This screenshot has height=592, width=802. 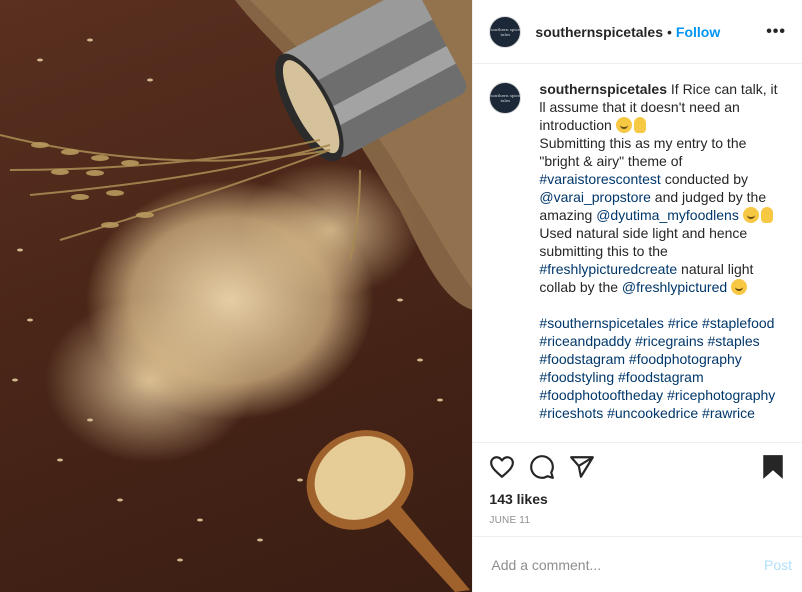 I want to click on avatar-logo-text: southern spice tales, so click(x=505, y=31).